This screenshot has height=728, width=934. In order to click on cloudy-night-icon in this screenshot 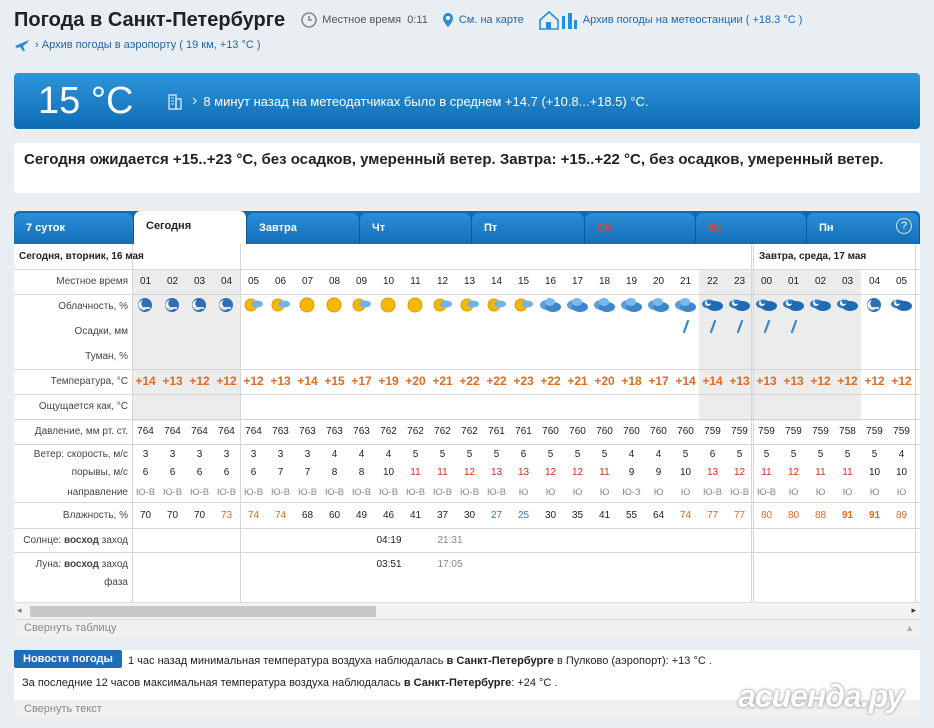, I will do `click(739, 305)`.